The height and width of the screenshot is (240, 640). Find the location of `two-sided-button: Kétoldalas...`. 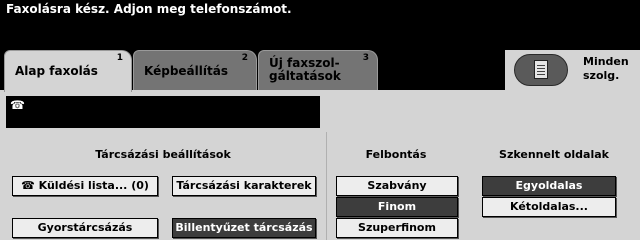

two-sided-button: Kétoldalas... is located at coordinates (549, 207).